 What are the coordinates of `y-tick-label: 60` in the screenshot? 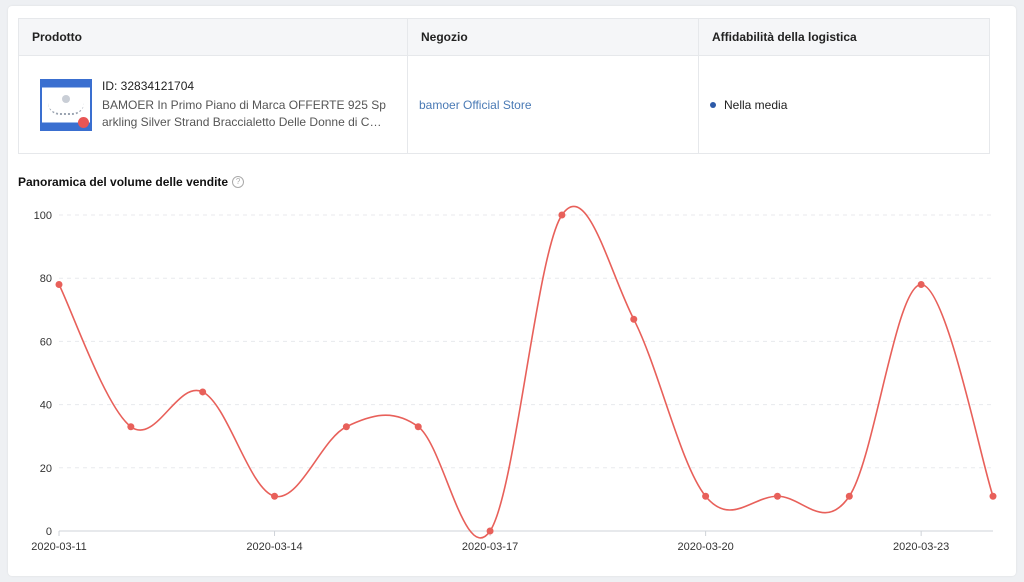 It's located at (46, 342).